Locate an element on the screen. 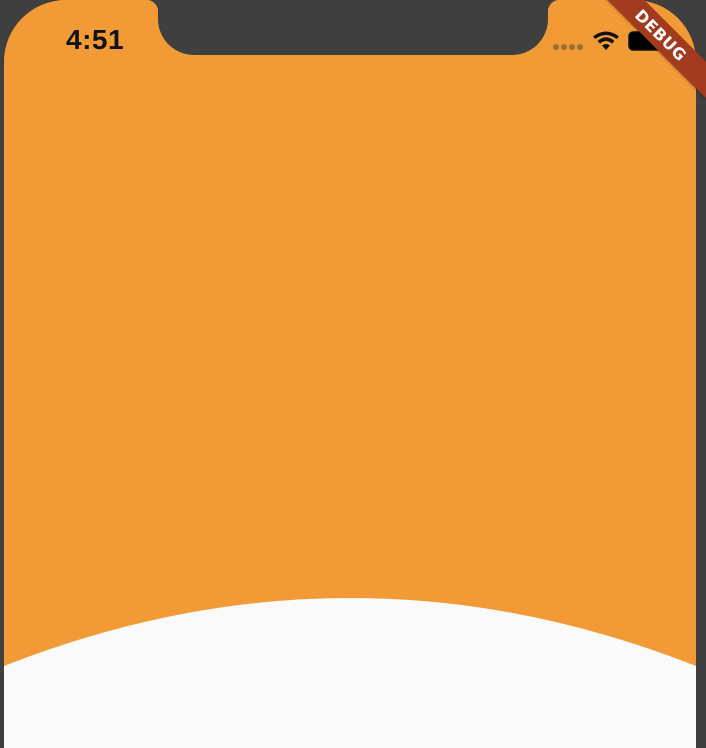 This screenshot has height=748, width=706. status-time: 4:51 is located at coordinates (95, 39).